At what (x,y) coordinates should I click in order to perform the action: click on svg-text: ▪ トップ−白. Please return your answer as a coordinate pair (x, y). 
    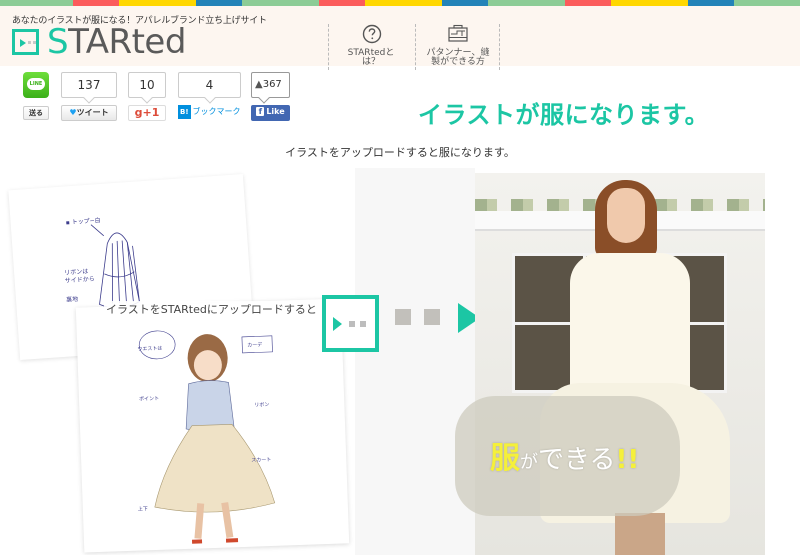
    Looking at the image, I should click on (82, 221).